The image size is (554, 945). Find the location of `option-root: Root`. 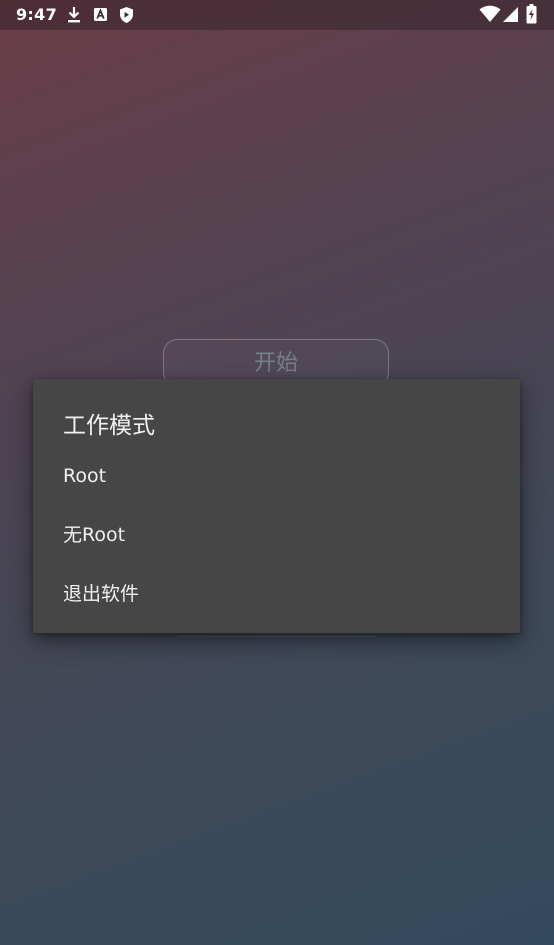

option-root: Root is located at coordinates (276, 476).